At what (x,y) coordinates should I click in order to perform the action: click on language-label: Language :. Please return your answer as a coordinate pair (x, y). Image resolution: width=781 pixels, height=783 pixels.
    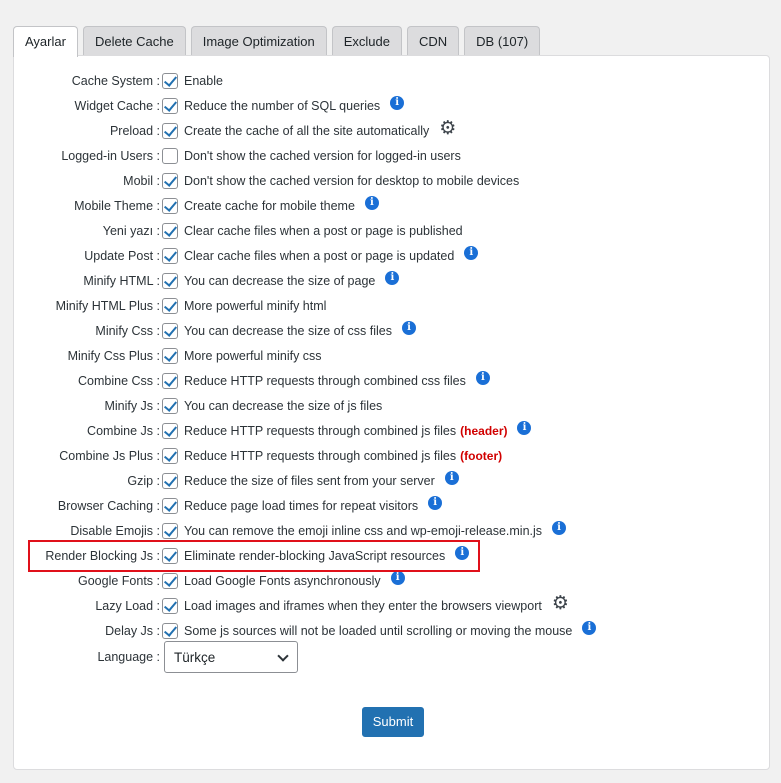
    Looking at the image, I should click on (128, 657).